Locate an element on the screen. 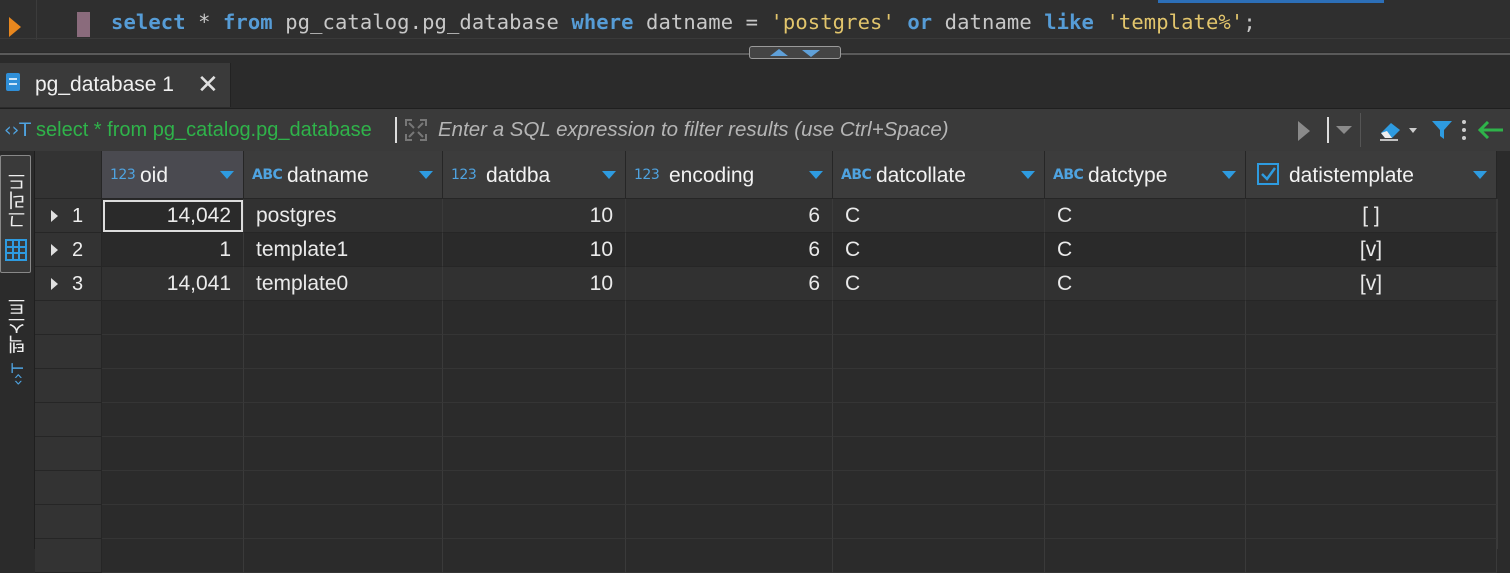  tab-text-view: 텍스트 ‹›T is located at coordinates (15, 341).